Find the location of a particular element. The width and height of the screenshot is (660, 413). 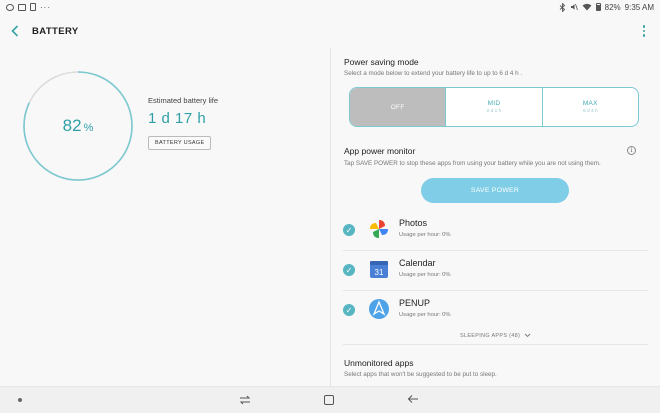

power-mode-max: MAX 6 d 4 h is located at coordinates (589, 107).